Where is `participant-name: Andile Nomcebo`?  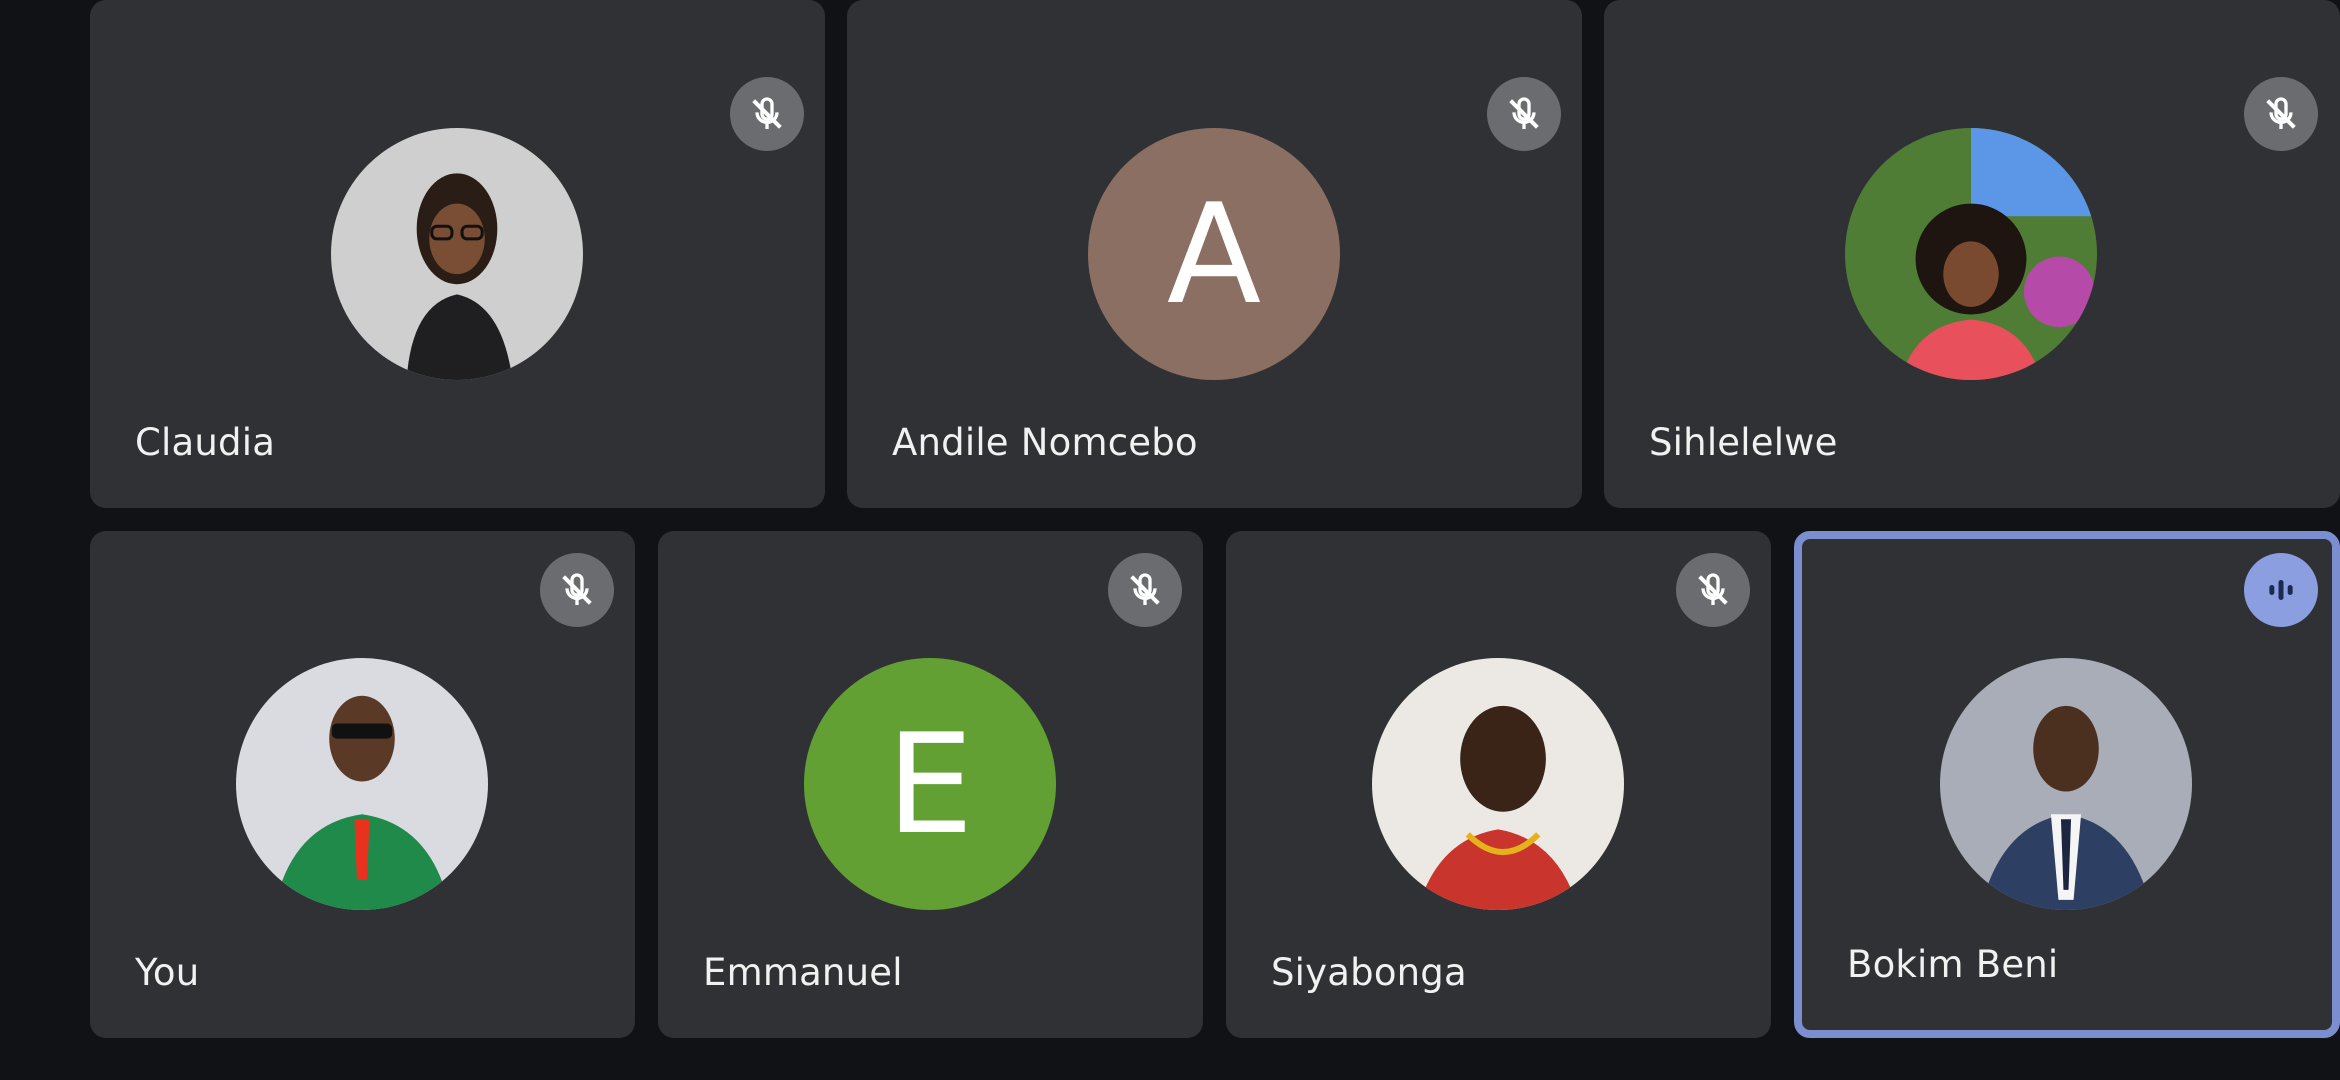
participant-name: Andile Nomcebo is located at coordinates (1045, 442).